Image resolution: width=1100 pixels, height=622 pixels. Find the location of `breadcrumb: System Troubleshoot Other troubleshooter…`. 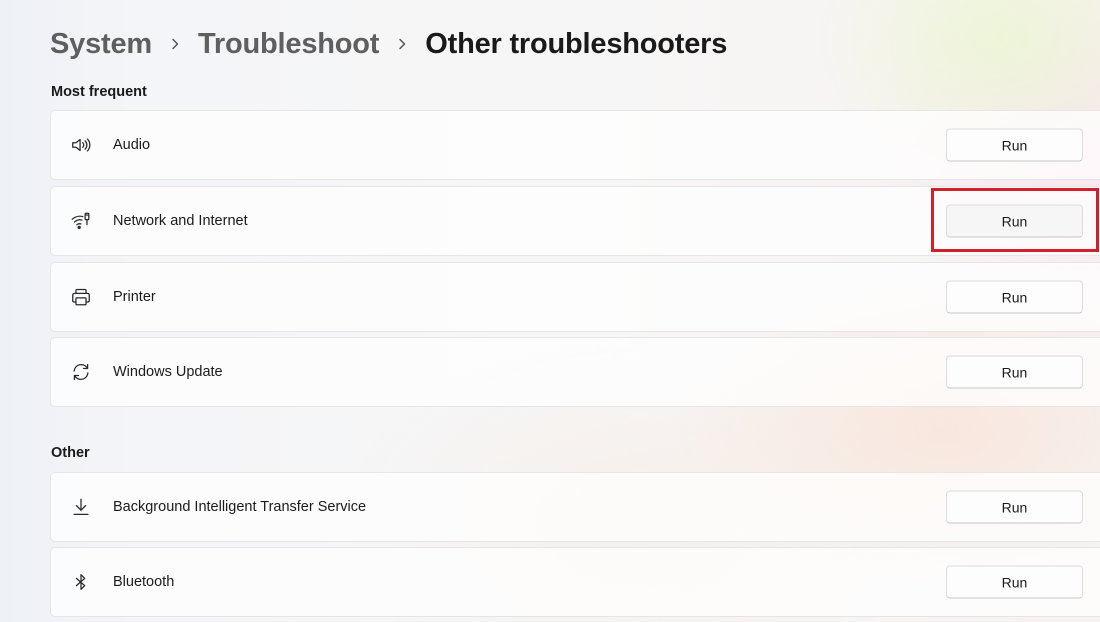

breadcrumb: System Troubleshoot Other troubleshooter… is located at coordinates (388, 44).